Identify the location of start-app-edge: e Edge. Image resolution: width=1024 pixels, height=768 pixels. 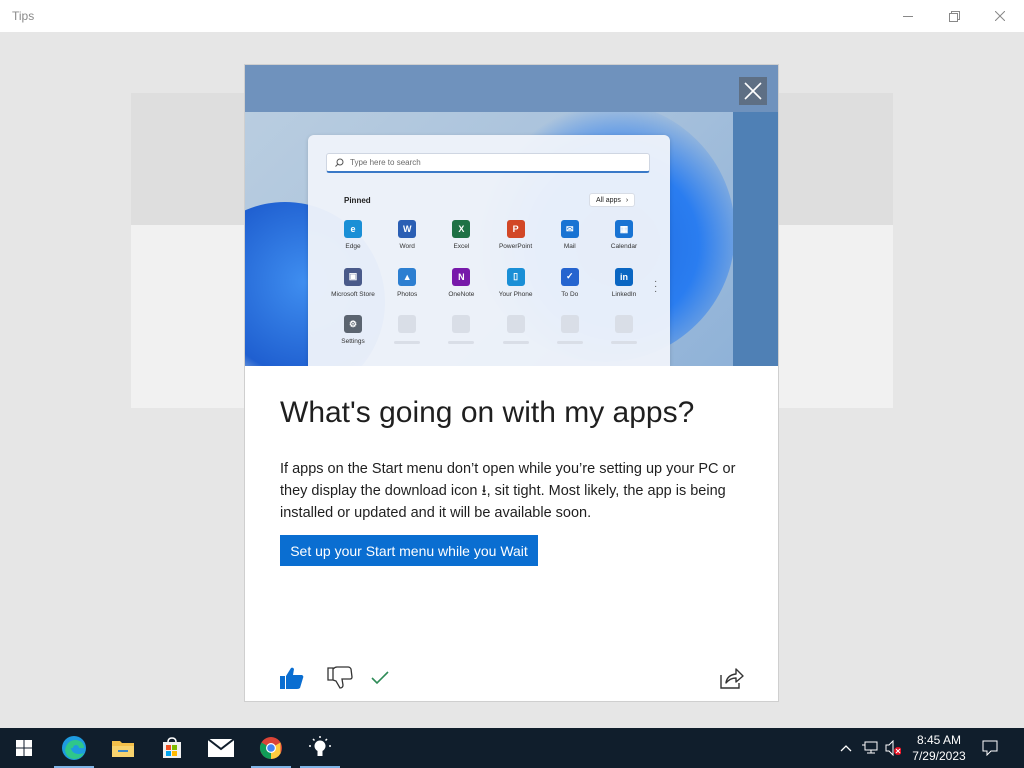
(353, 235).